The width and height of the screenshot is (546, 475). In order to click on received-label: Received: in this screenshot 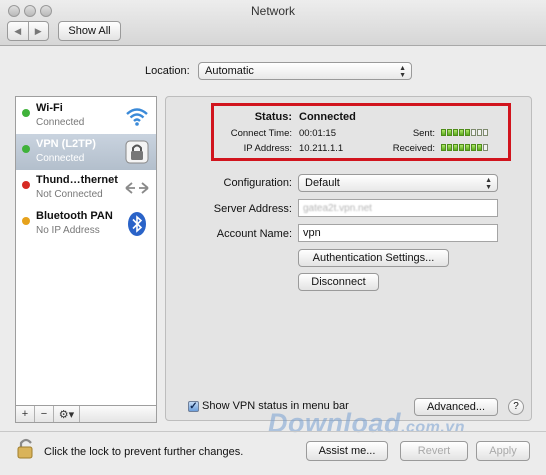, I will do `click(413, 148)`.